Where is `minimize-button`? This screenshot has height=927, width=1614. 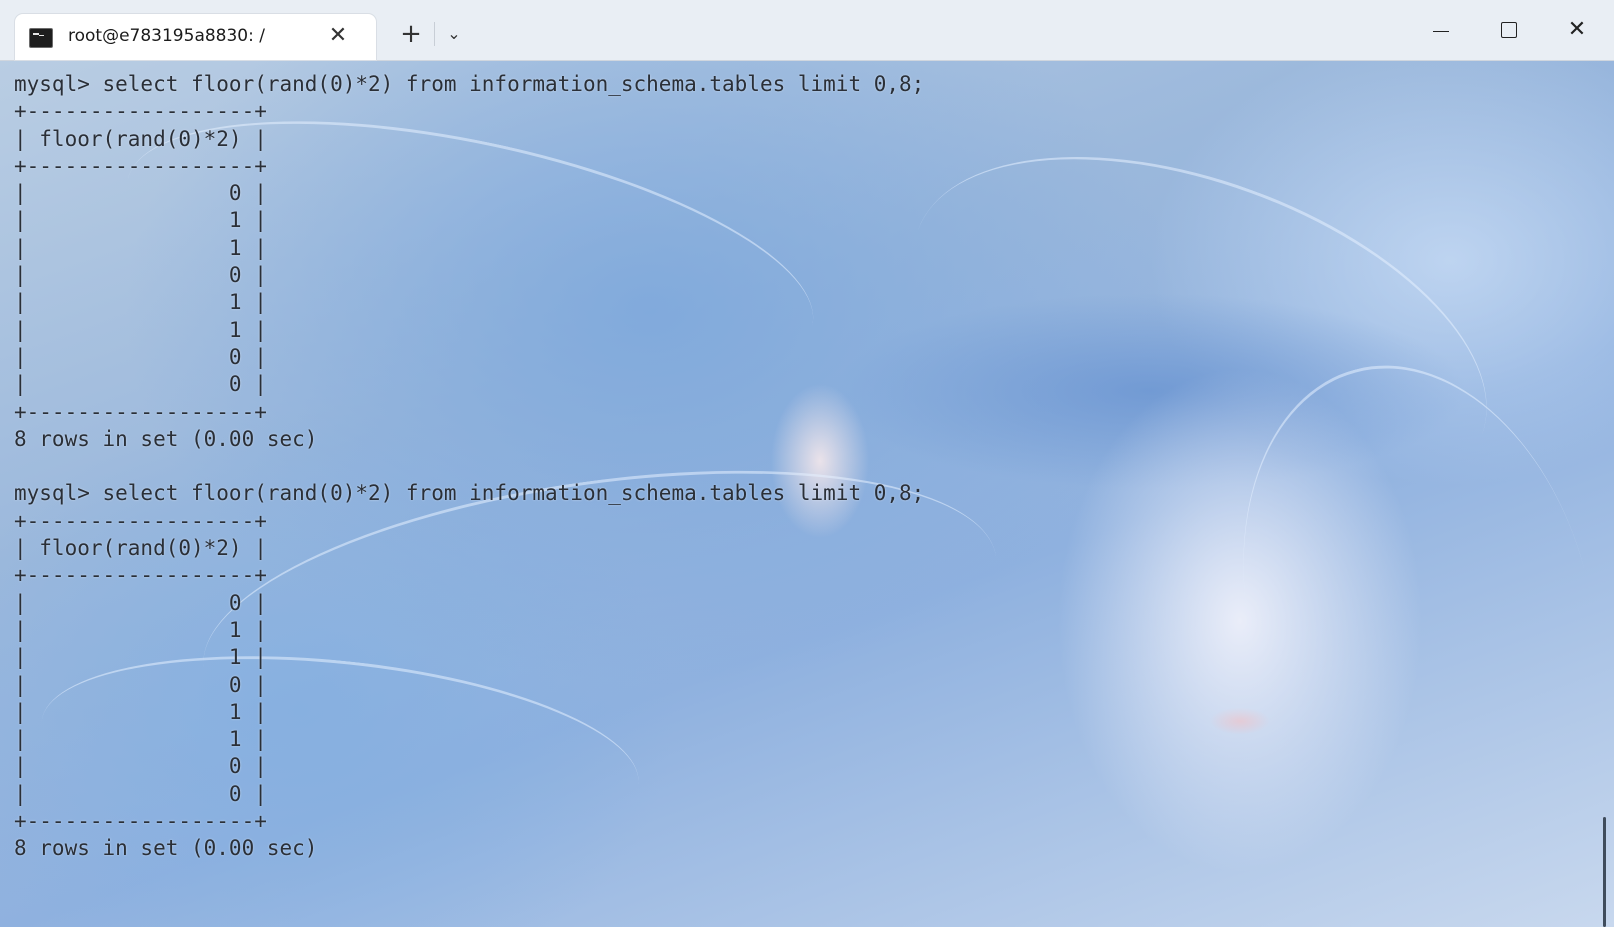
minimize-button is located at coordinates (1440, 30).